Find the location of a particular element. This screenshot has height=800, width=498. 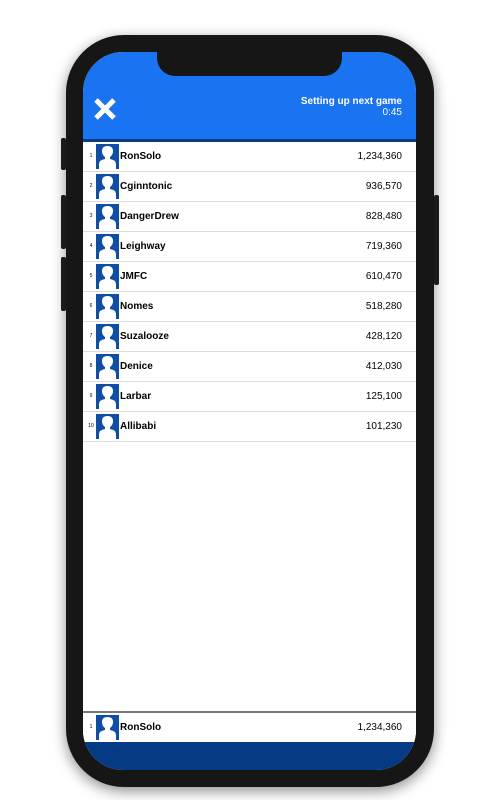

close-icon is located at coordinates (105, 109).